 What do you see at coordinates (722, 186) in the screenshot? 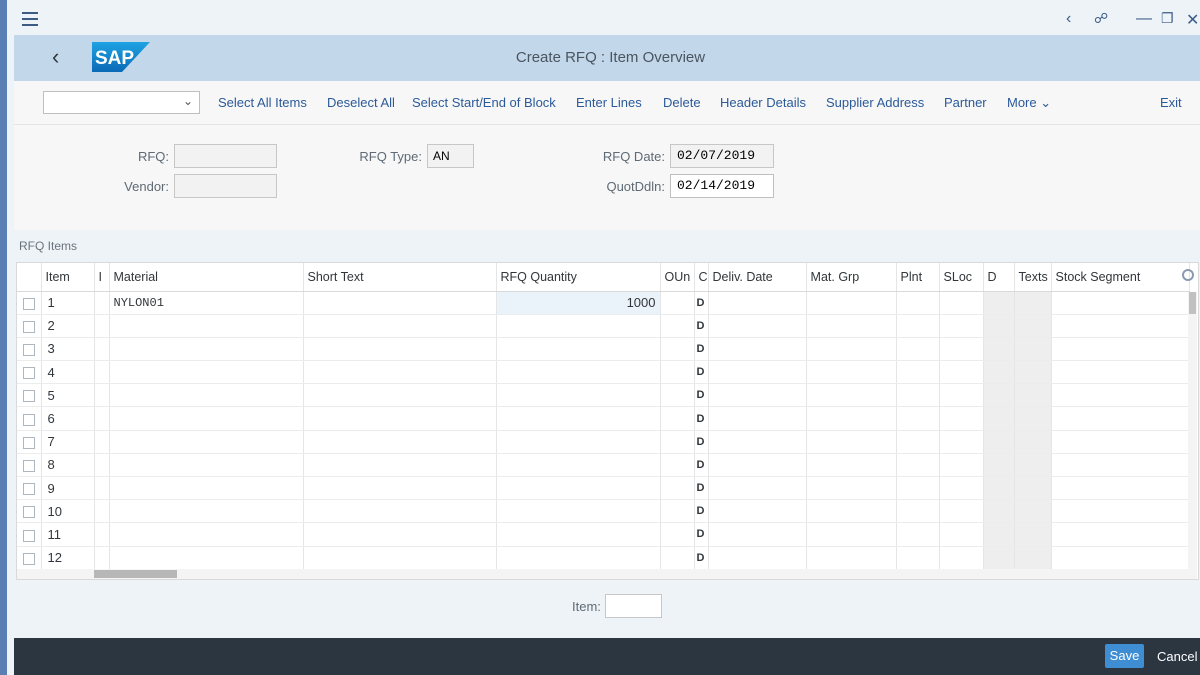
I see `quot-deadline-field: 02/14/2019` at bounding box center [722, 186].